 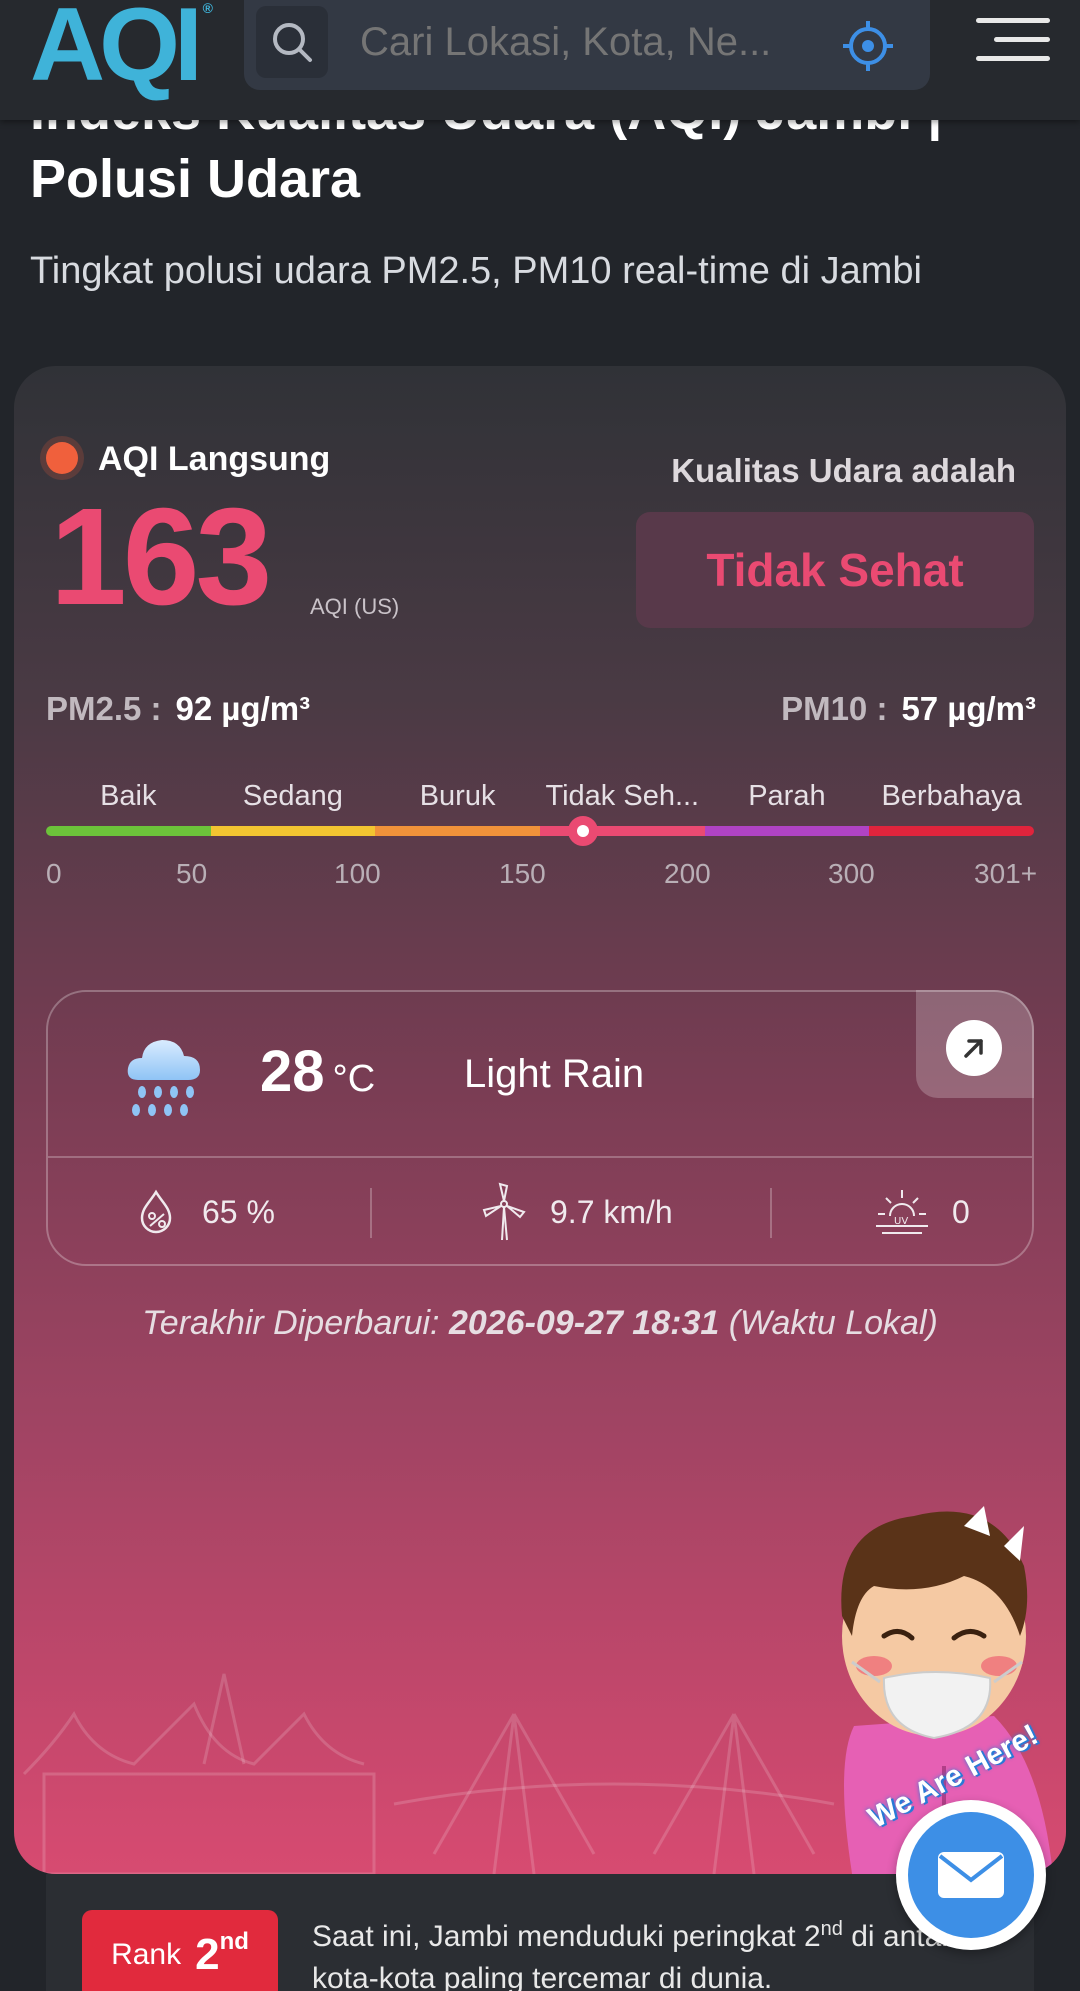 I want to click on live-indicator-icon, so click(x=62, y=458).